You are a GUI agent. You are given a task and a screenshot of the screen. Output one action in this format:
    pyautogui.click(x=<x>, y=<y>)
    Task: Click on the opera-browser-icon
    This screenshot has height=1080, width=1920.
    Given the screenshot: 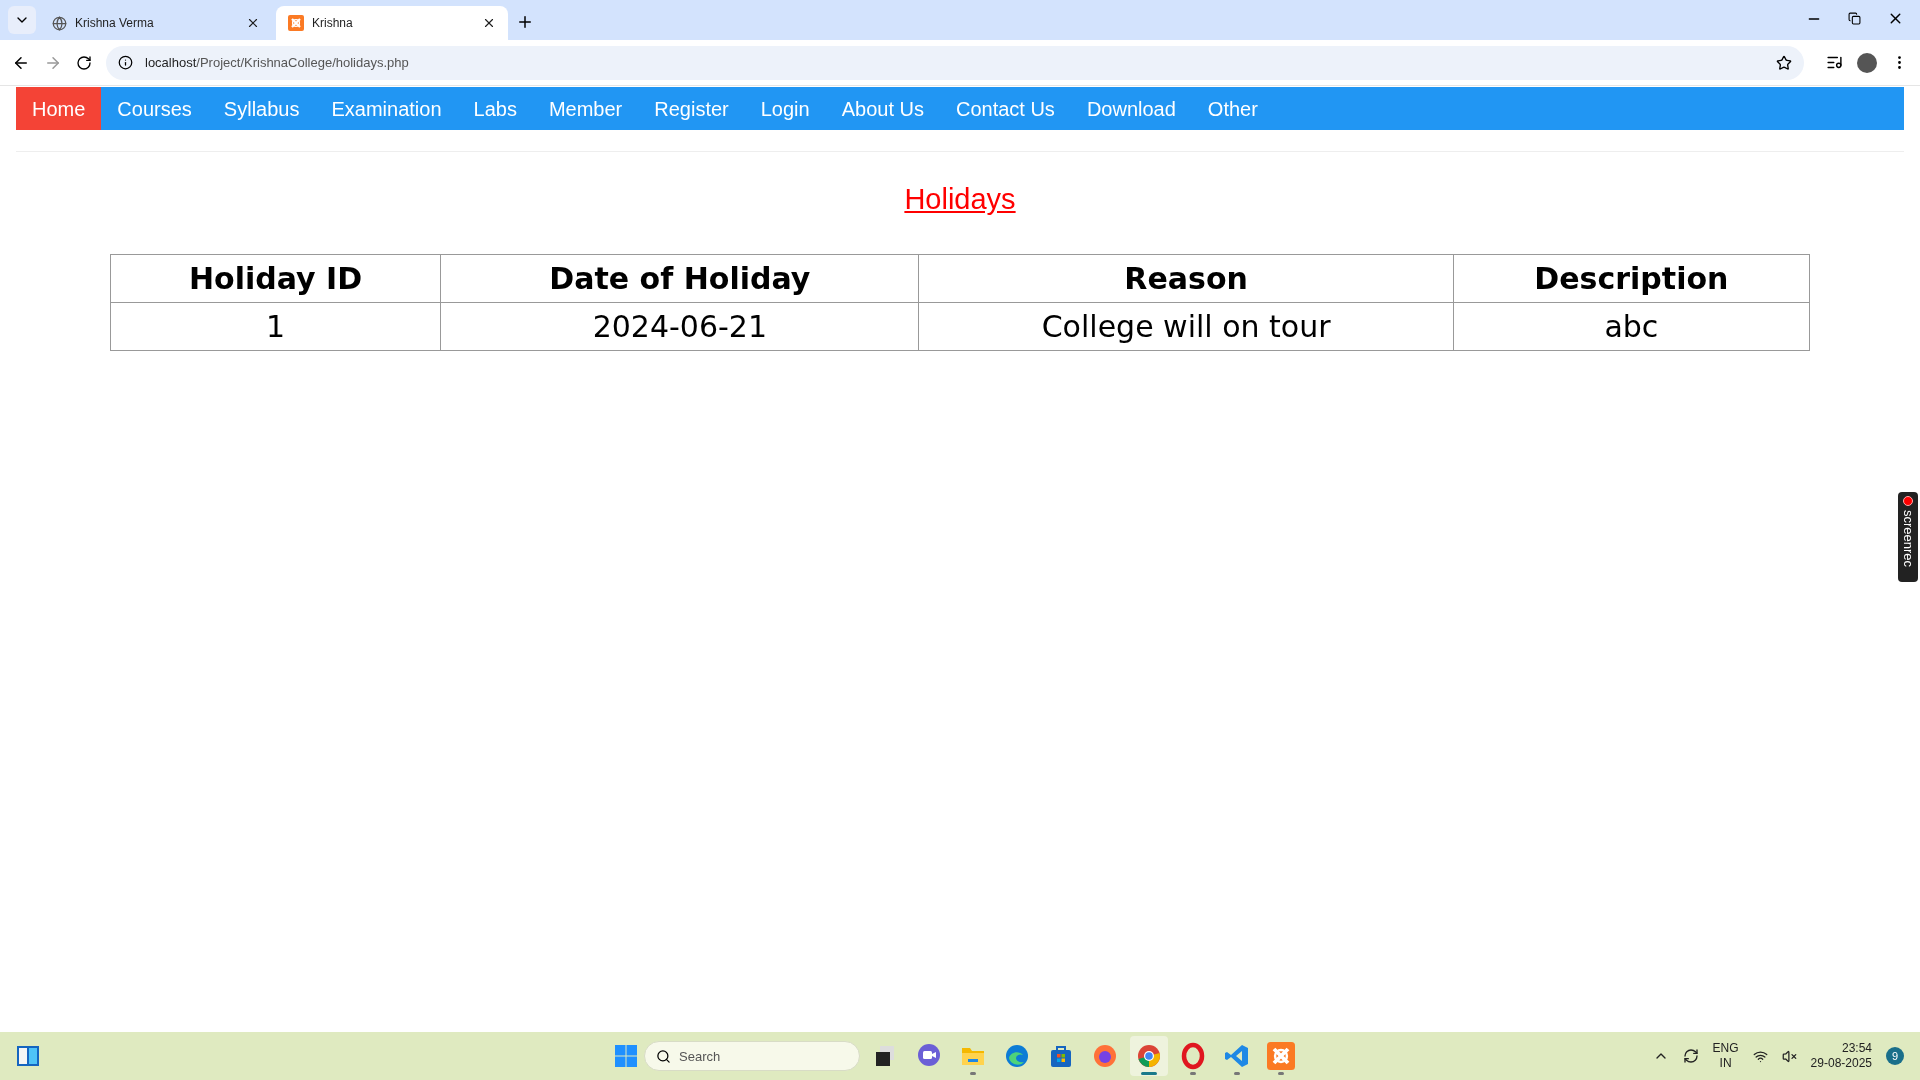 What is the action you would take?
    pyautogui.click(x=1193, y=1056)
    